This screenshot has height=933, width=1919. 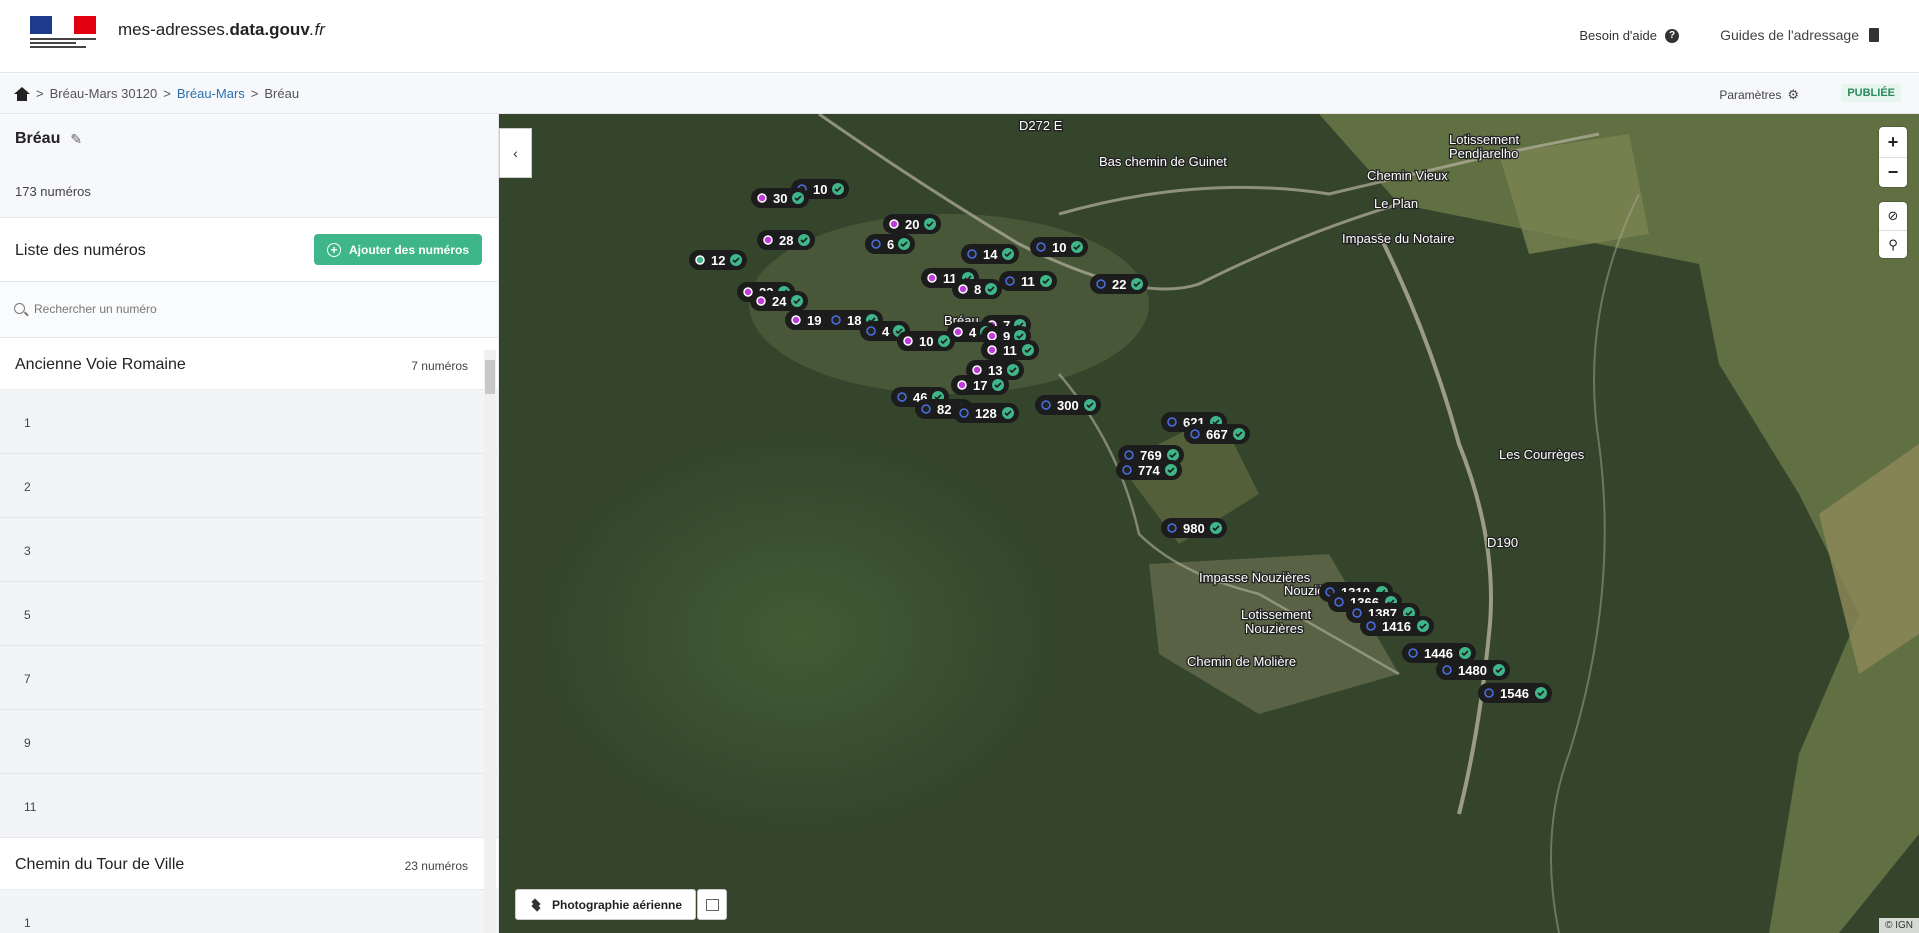 I want to click on list-header: Liste des numéros + Ajouter des numéros, so click(x=249, y=250).